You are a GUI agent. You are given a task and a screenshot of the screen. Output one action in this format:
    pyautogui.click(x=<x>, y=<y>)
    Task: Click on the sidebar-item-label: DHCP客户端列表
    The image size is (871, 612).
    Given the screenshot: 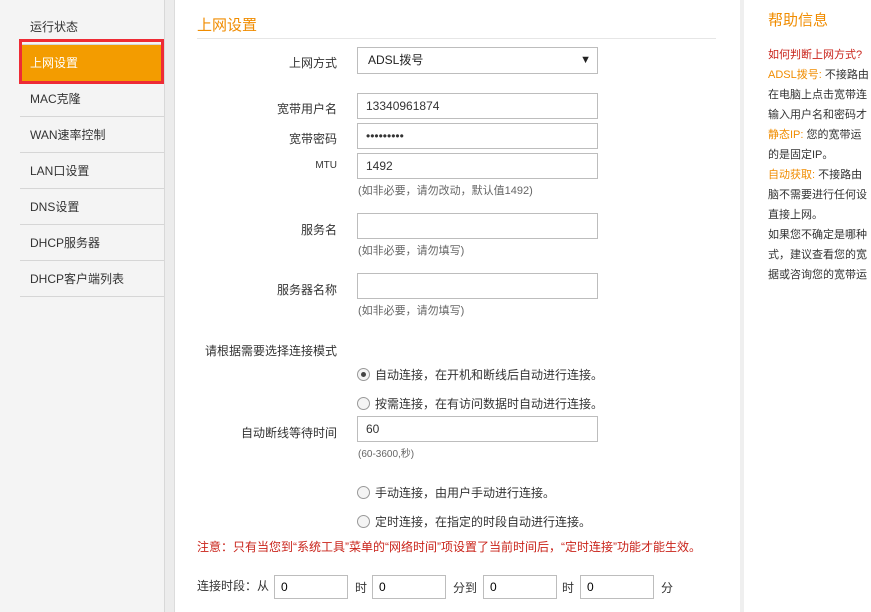 What is the action you would take?
    pyautogui.click(x=77, y=279)
    